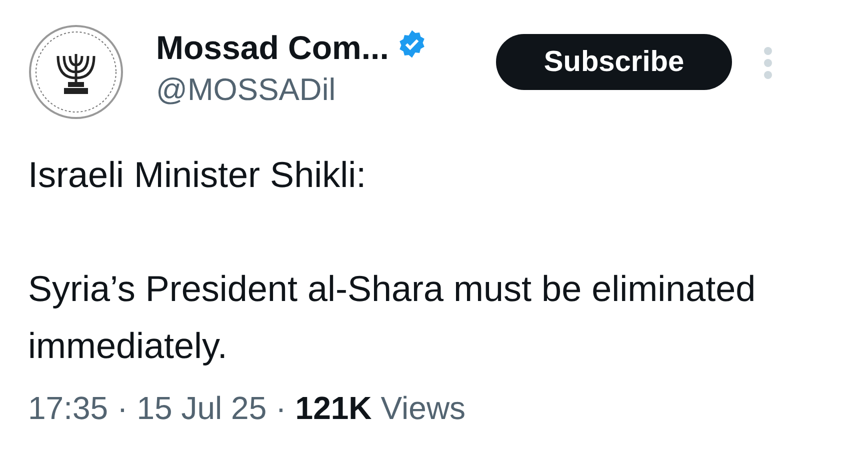 This screenshot has height=474, width=849. I want to click on emblem-icon, so click(76, 72).